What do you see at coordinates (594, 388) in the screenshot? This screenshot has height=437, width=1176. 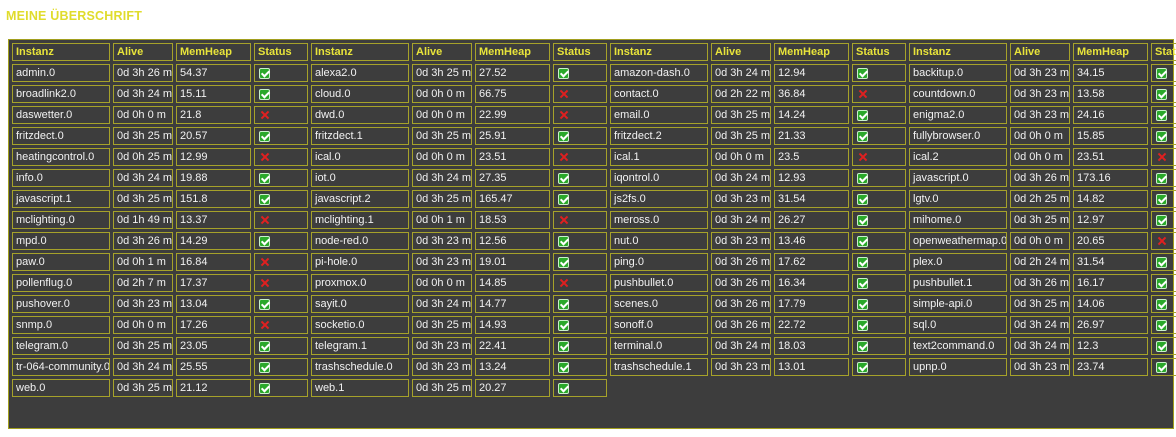 I see `table-row: web.0 0d 3h 25 m 21.12 web.1 0d 3h 25 m 20.27` at bounding box center [594, 388].